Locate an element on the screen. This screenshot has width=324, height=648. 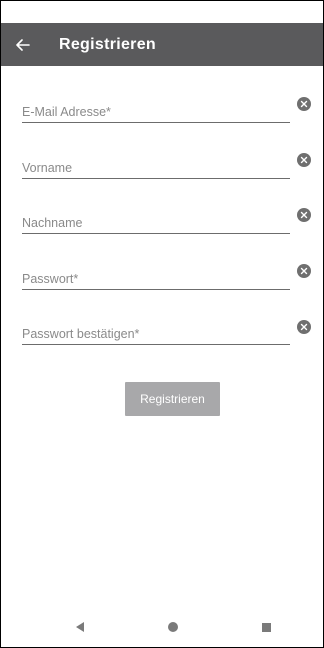
lastname-clear-button is located at coordinates (304, 215).